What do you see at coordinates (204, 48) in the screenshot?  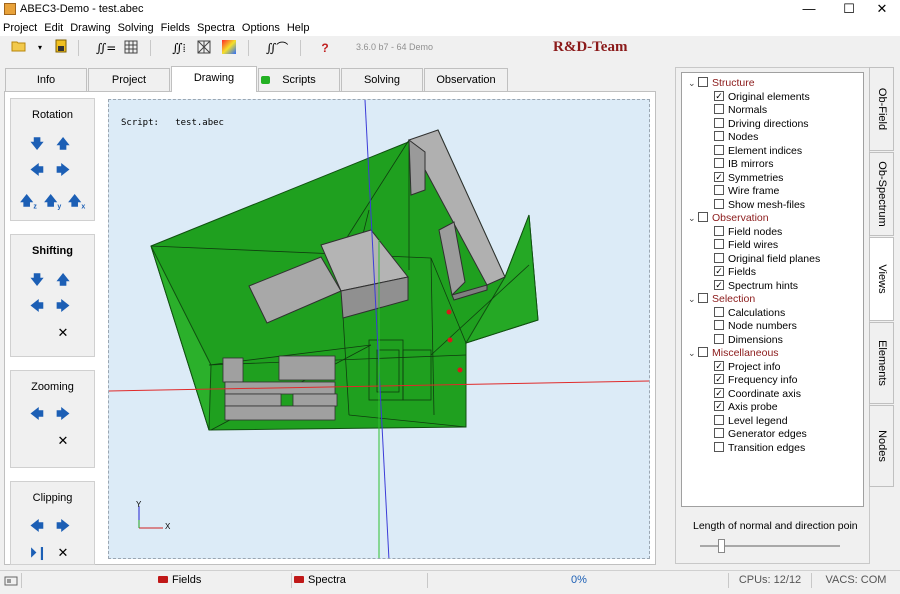 I see `mesh-diagonal-icon` at bounding box center [204, 48].